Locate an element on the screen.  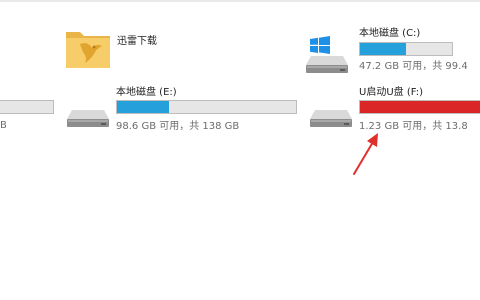
annotation-arrow-icon is located at coordinates (365, 154).